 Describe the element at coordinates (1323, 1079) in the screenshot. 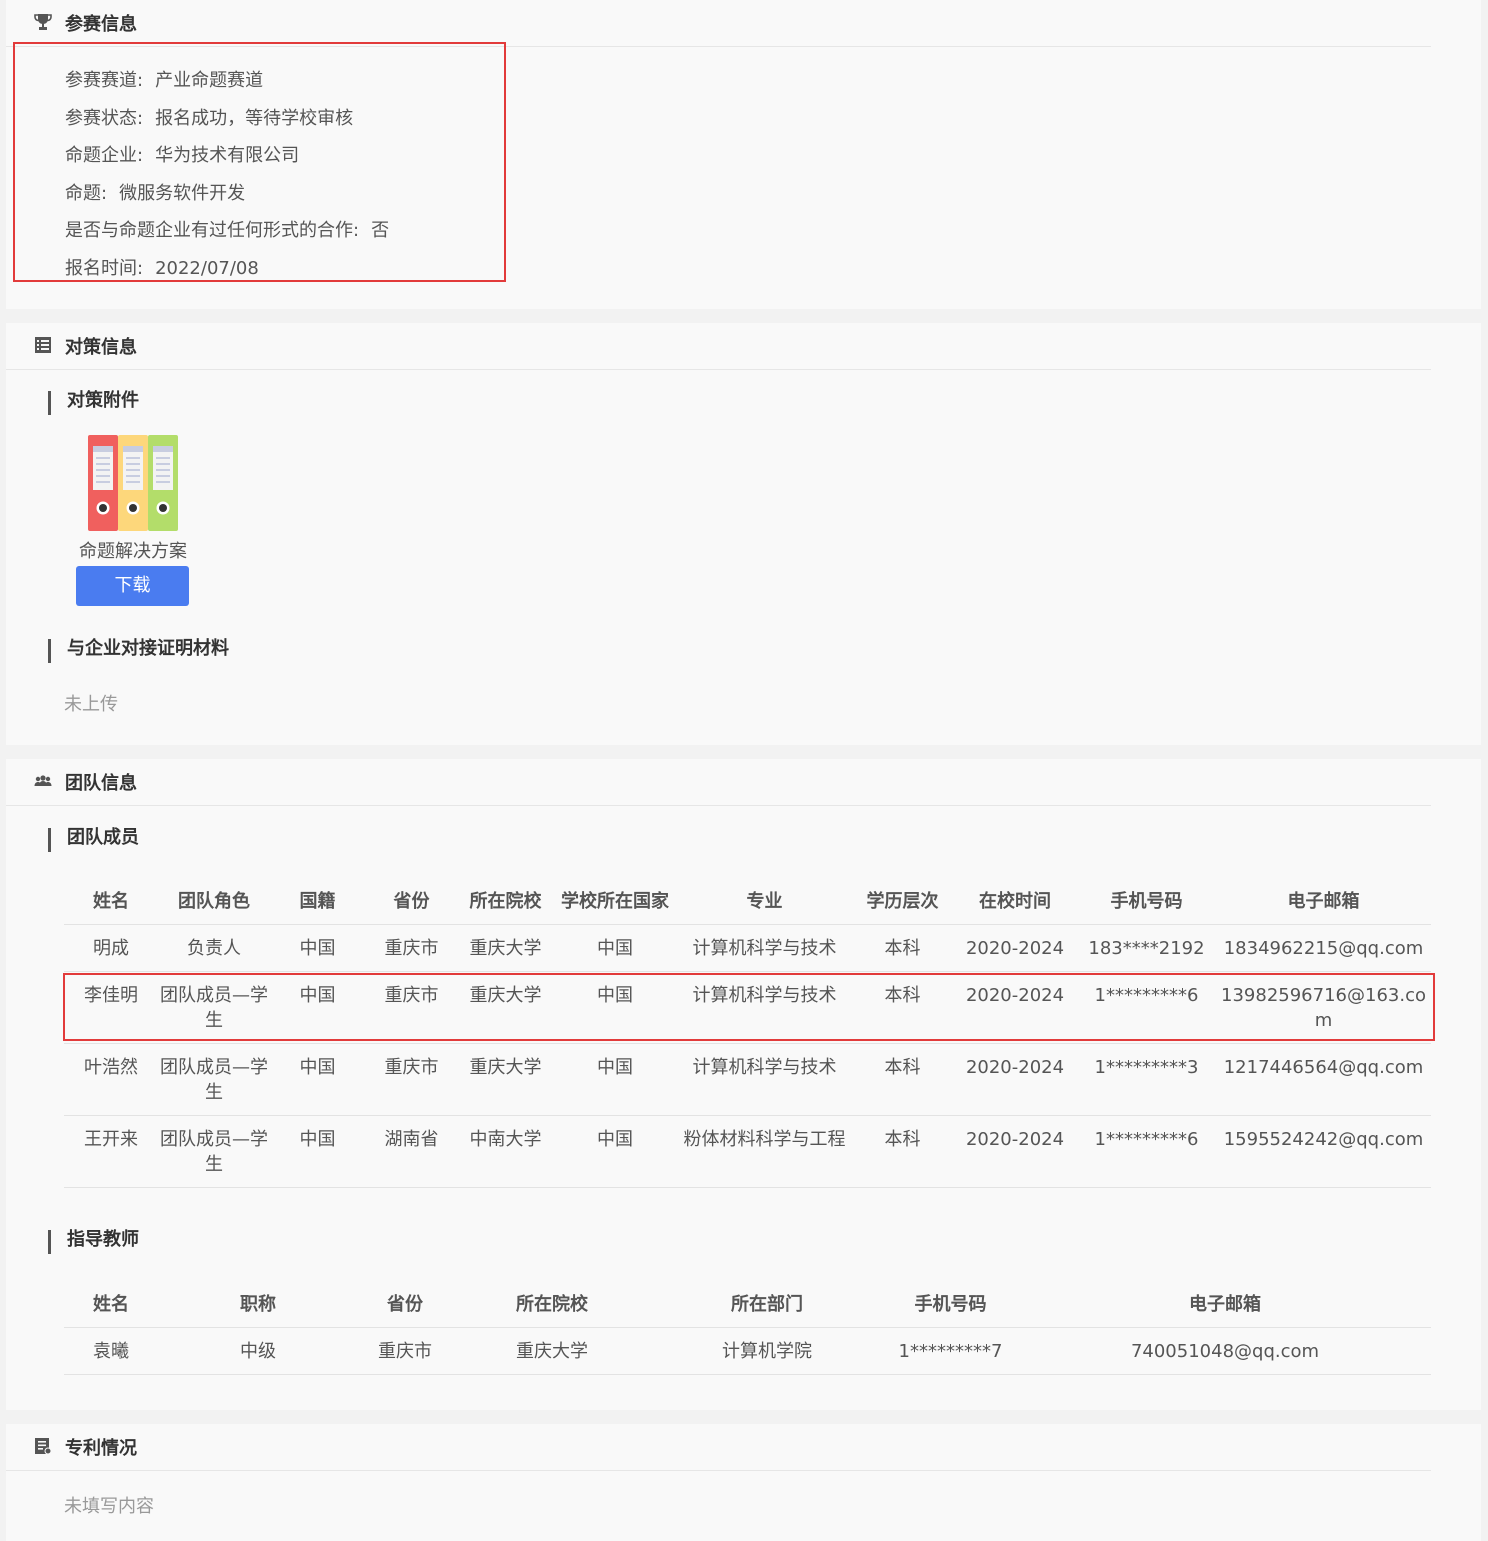

I see `cell-email: 1217446564@qq.com` at that location.